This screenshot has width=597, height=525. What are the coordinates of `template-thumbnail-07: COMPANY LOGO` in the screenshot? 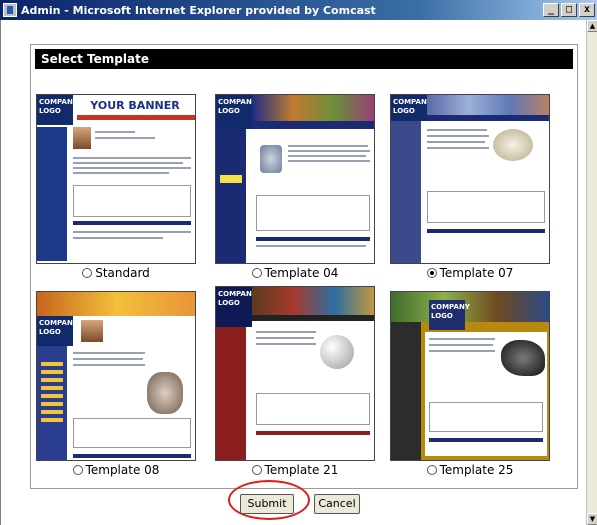 It's located at (470, 179).